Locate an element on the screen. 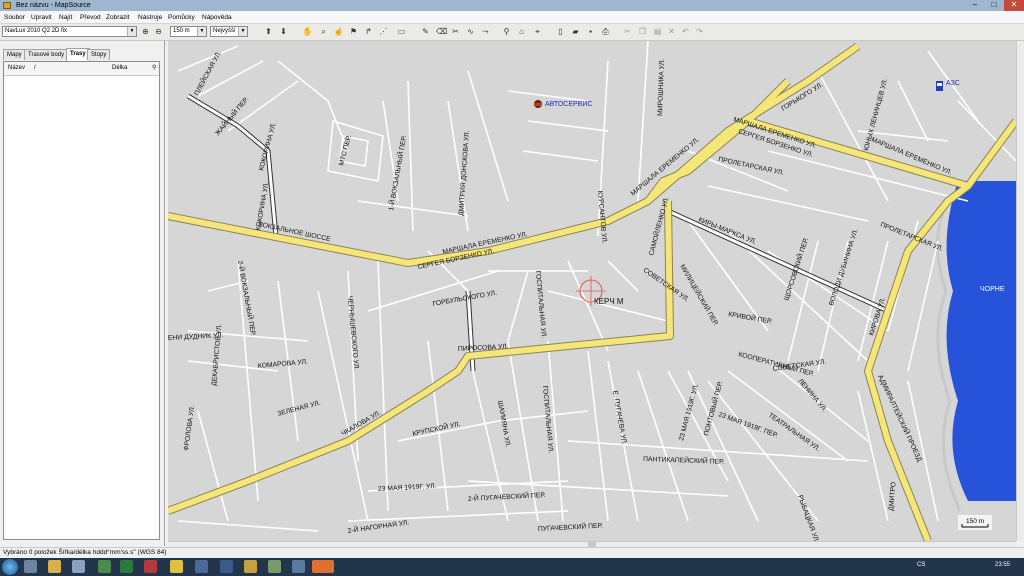  delete-icon: ✕ is located at coordinates (671, 31).